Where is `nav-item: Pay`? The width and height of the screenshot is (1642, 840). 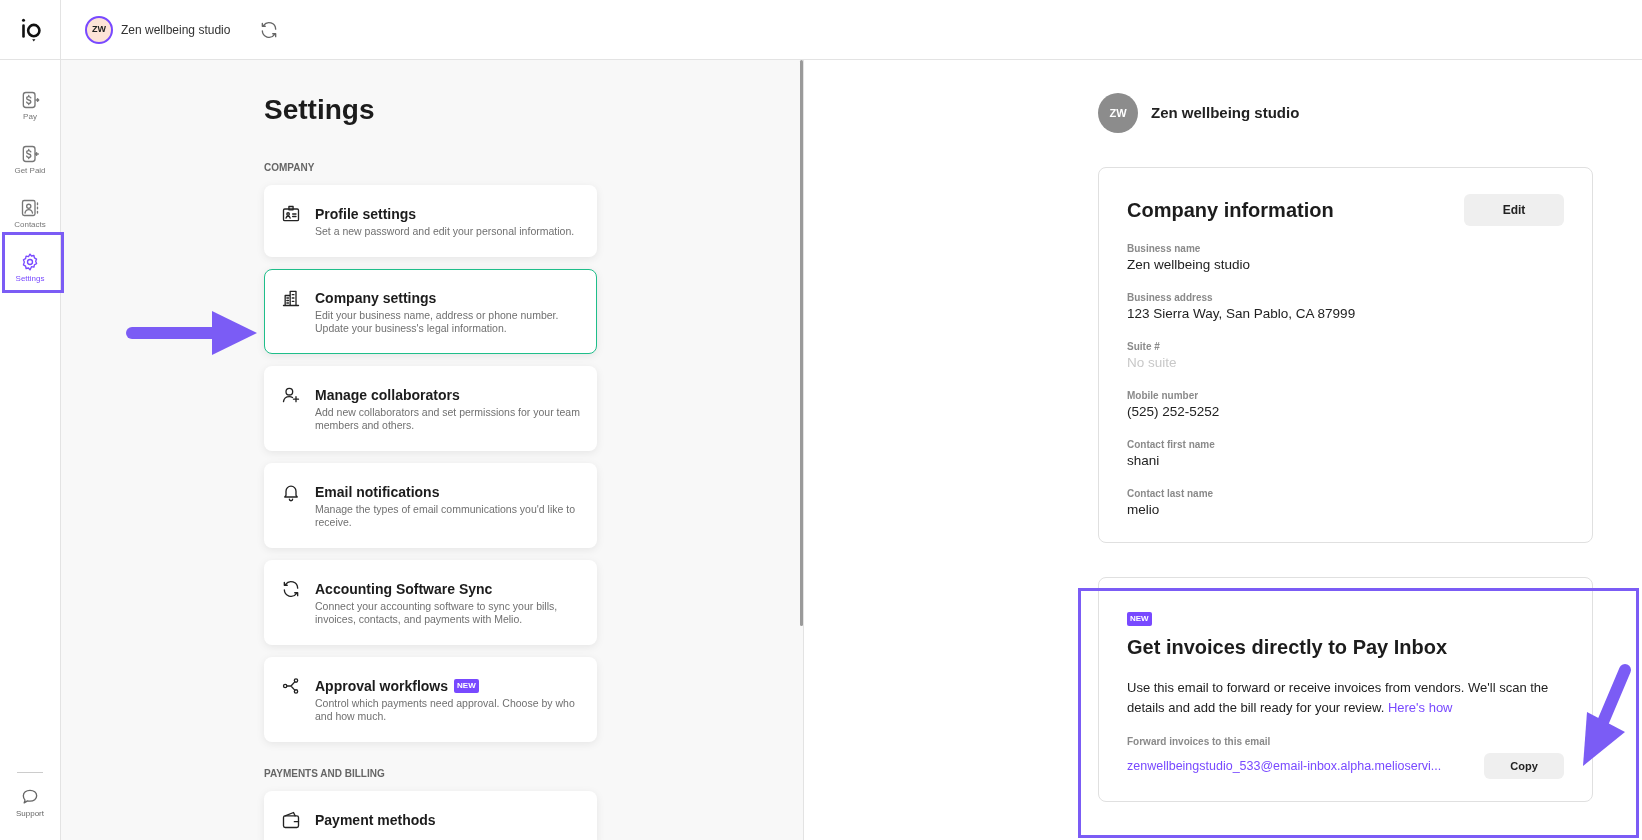 nav-item: Pay is located at coordinates (30, 105).